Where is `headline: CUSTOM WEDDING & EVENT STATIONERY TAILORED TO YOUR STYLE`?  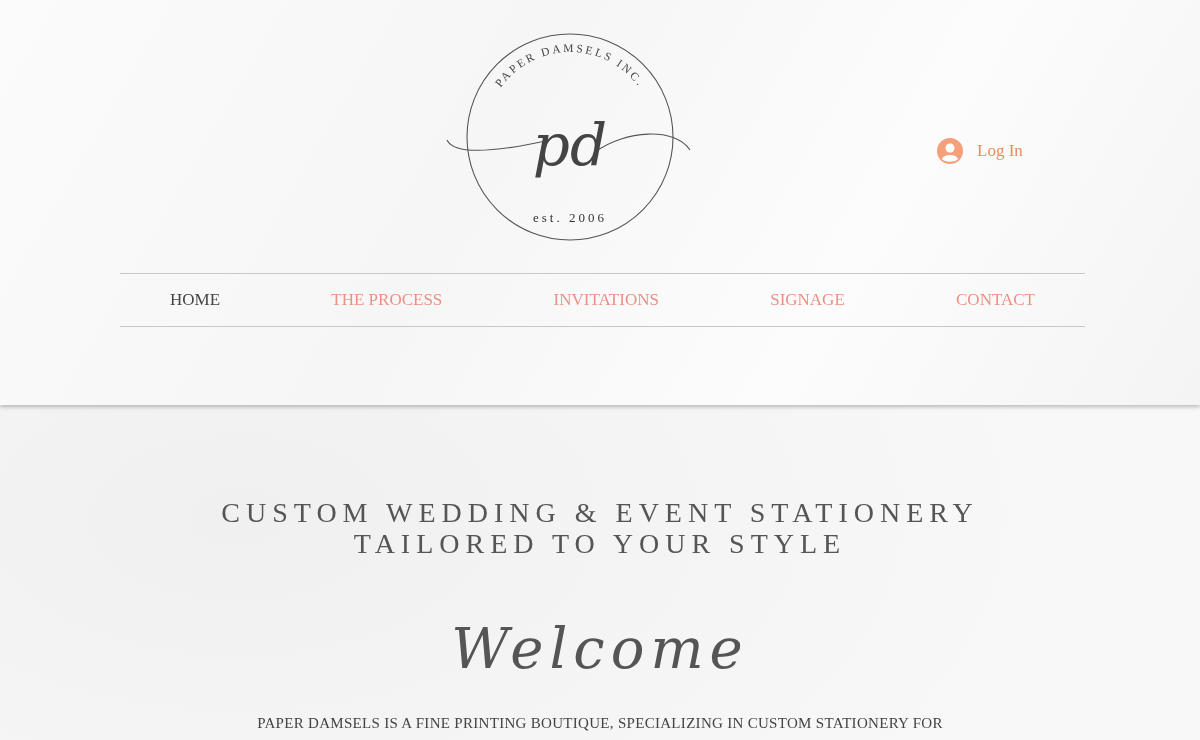 headline: CUSTOM WEDDING & EVENT STATIONERY TAILORED TO YOUR STYLE is located at coordinates (600, 528).